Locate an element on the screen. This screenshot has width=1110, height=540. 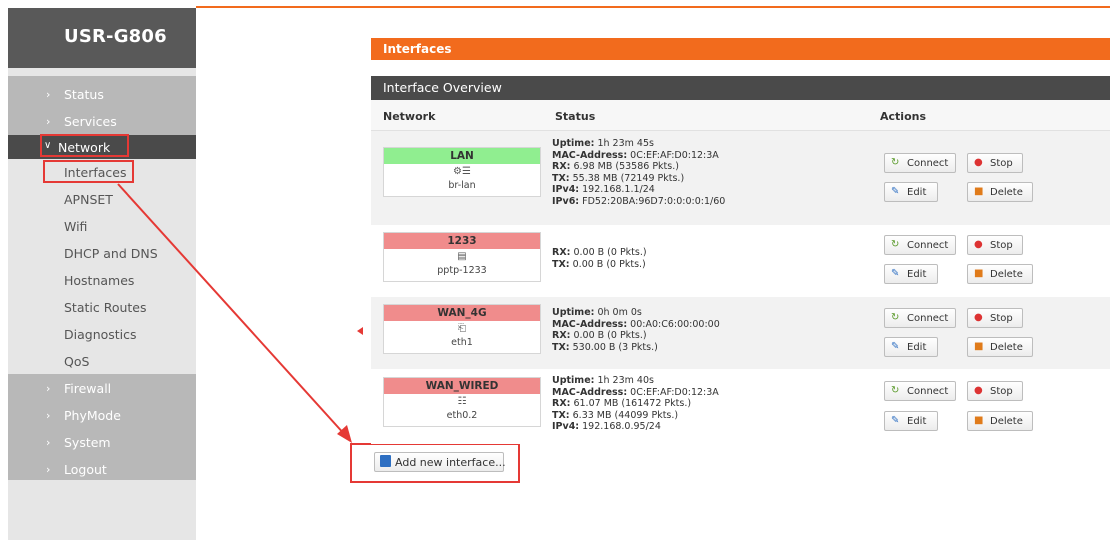
tunnel-icon: ▤ is located at coordinates (462, 256).